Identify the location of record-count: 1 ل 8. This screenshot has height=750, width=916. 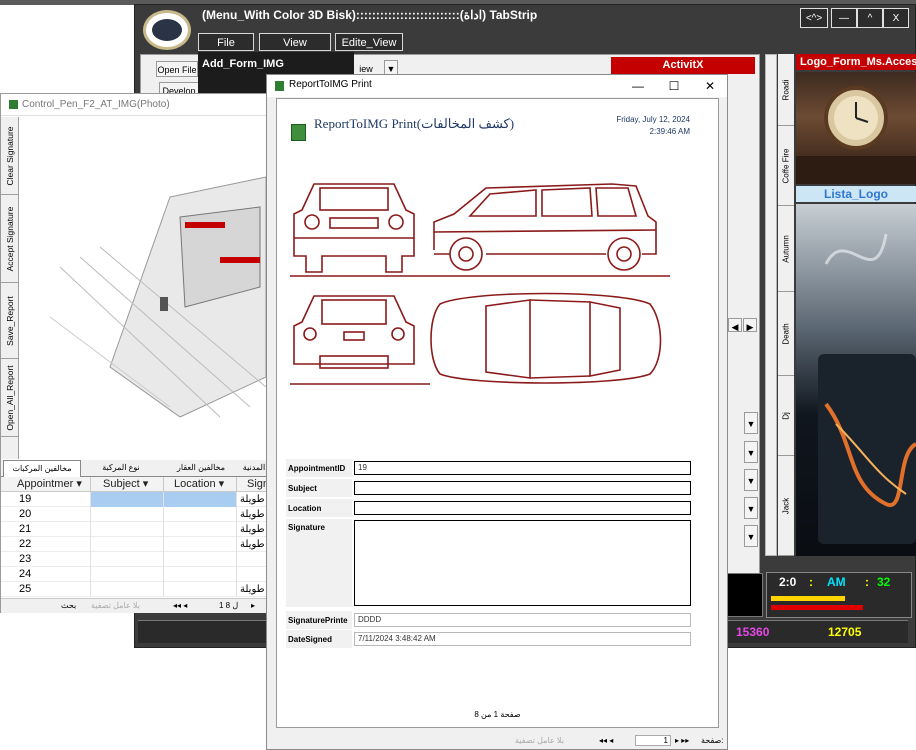
(229, 605).